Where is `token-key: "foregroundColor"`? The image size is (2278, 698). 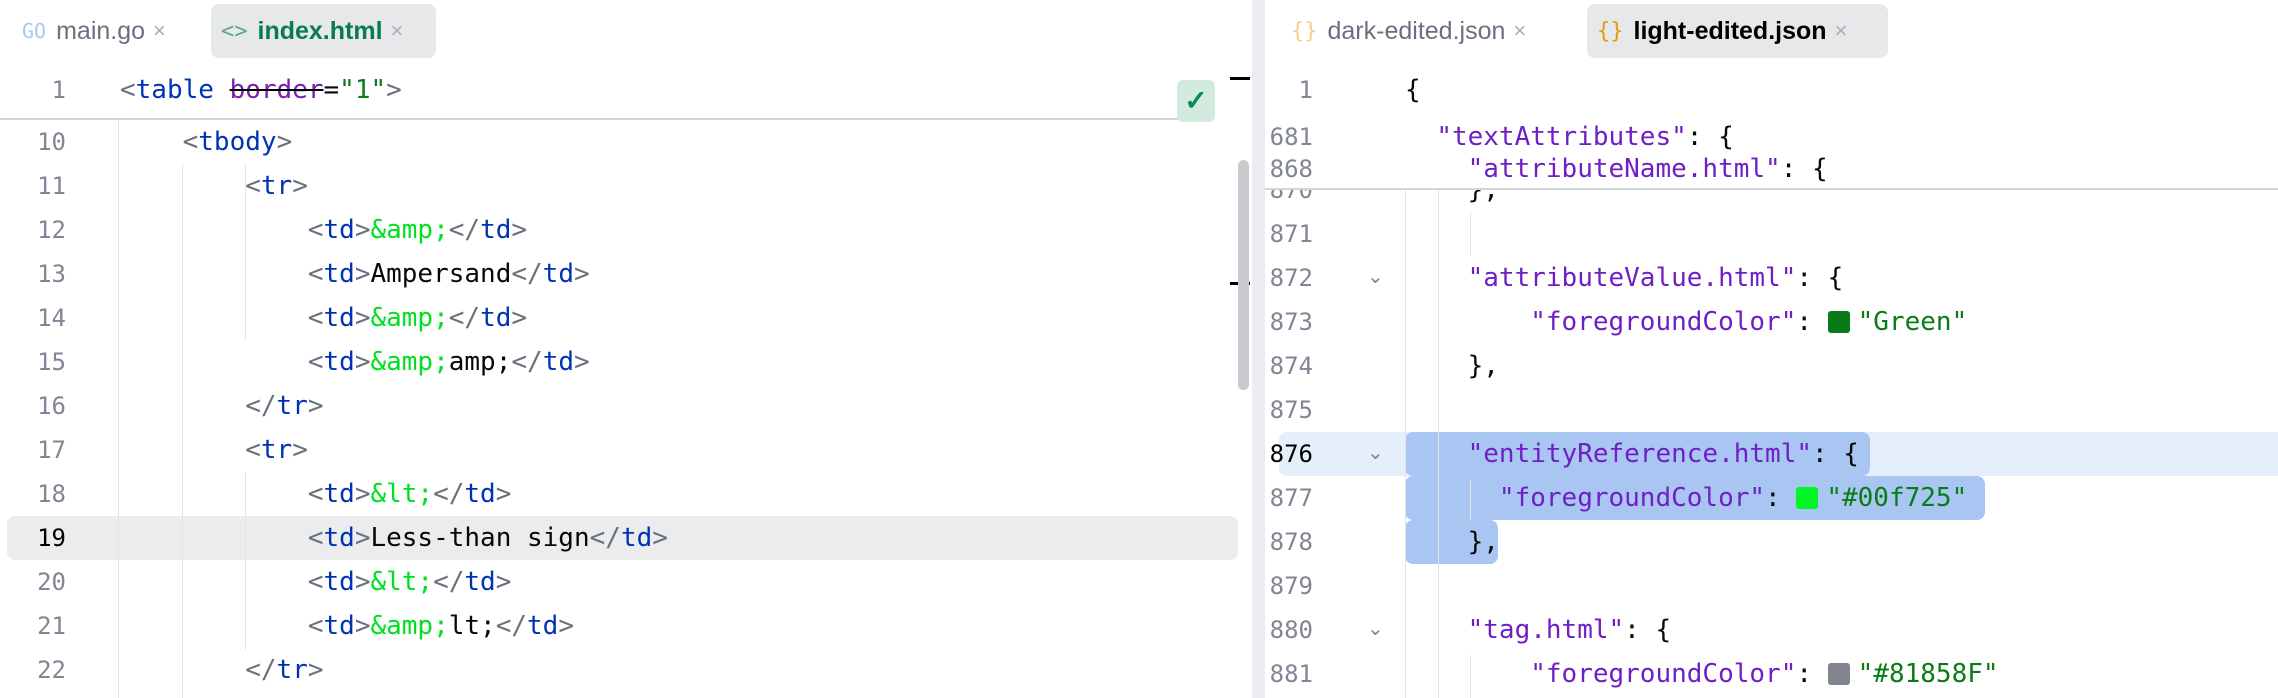 token-key: "foregroundColor" is located at coordinates (1663, 674).